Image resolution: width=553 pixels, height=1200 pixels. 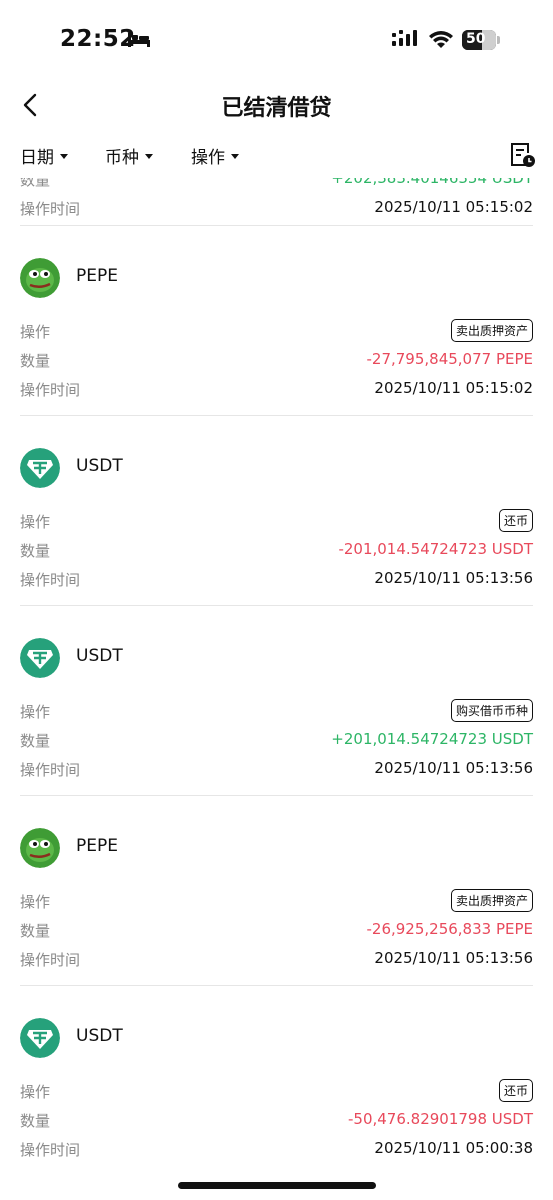 I want to click on filter-action-label: 操作, so click(x=208, y=158).